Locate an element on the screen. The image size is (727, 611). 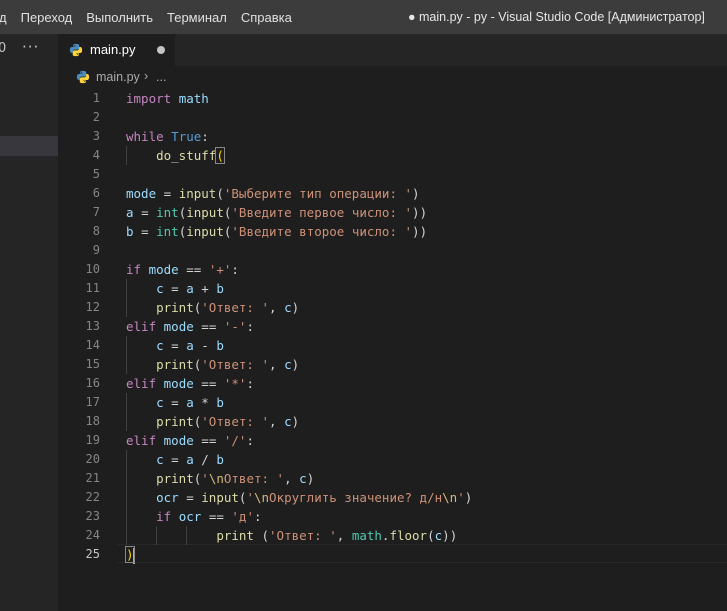
sidebar-header: 0 ··· is located at coordinates (29, 50).